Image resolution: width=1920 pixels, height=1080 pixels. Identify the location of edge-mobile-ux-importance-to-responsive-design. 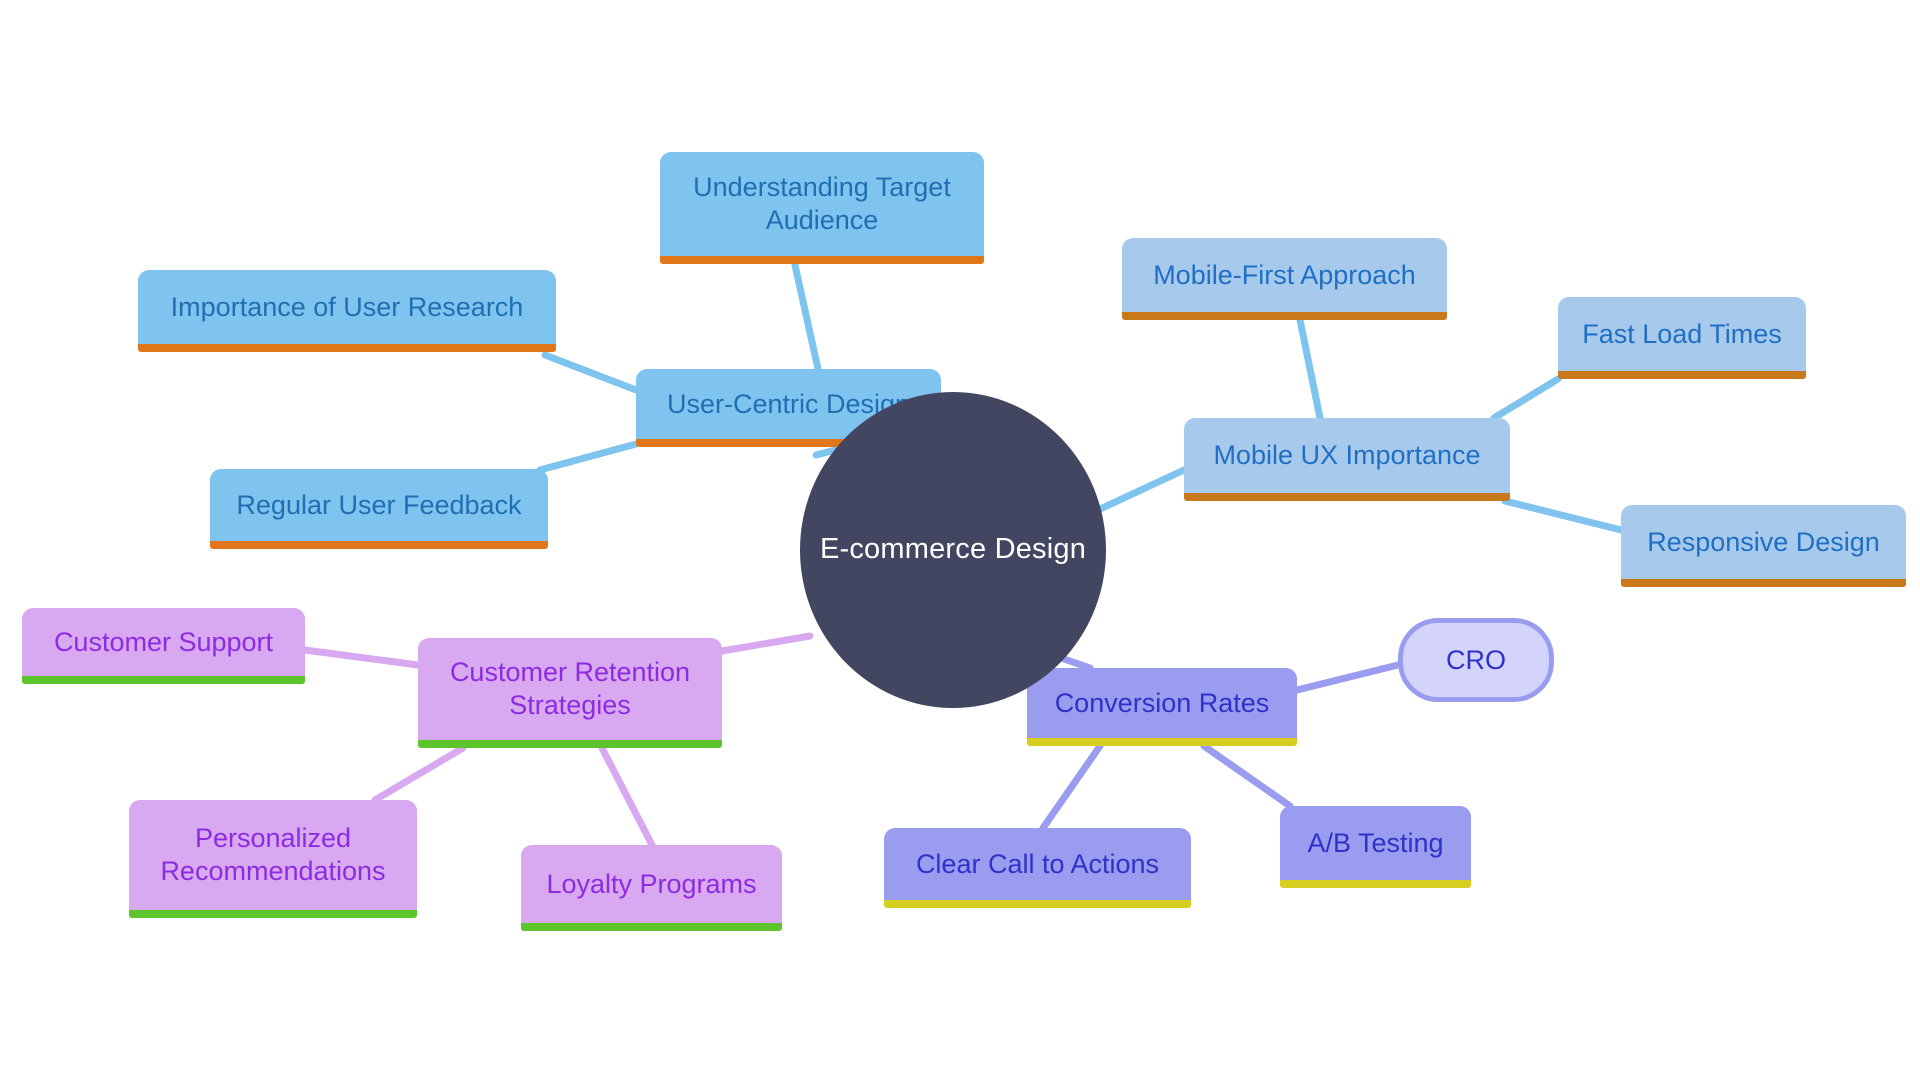
(1563, 515).